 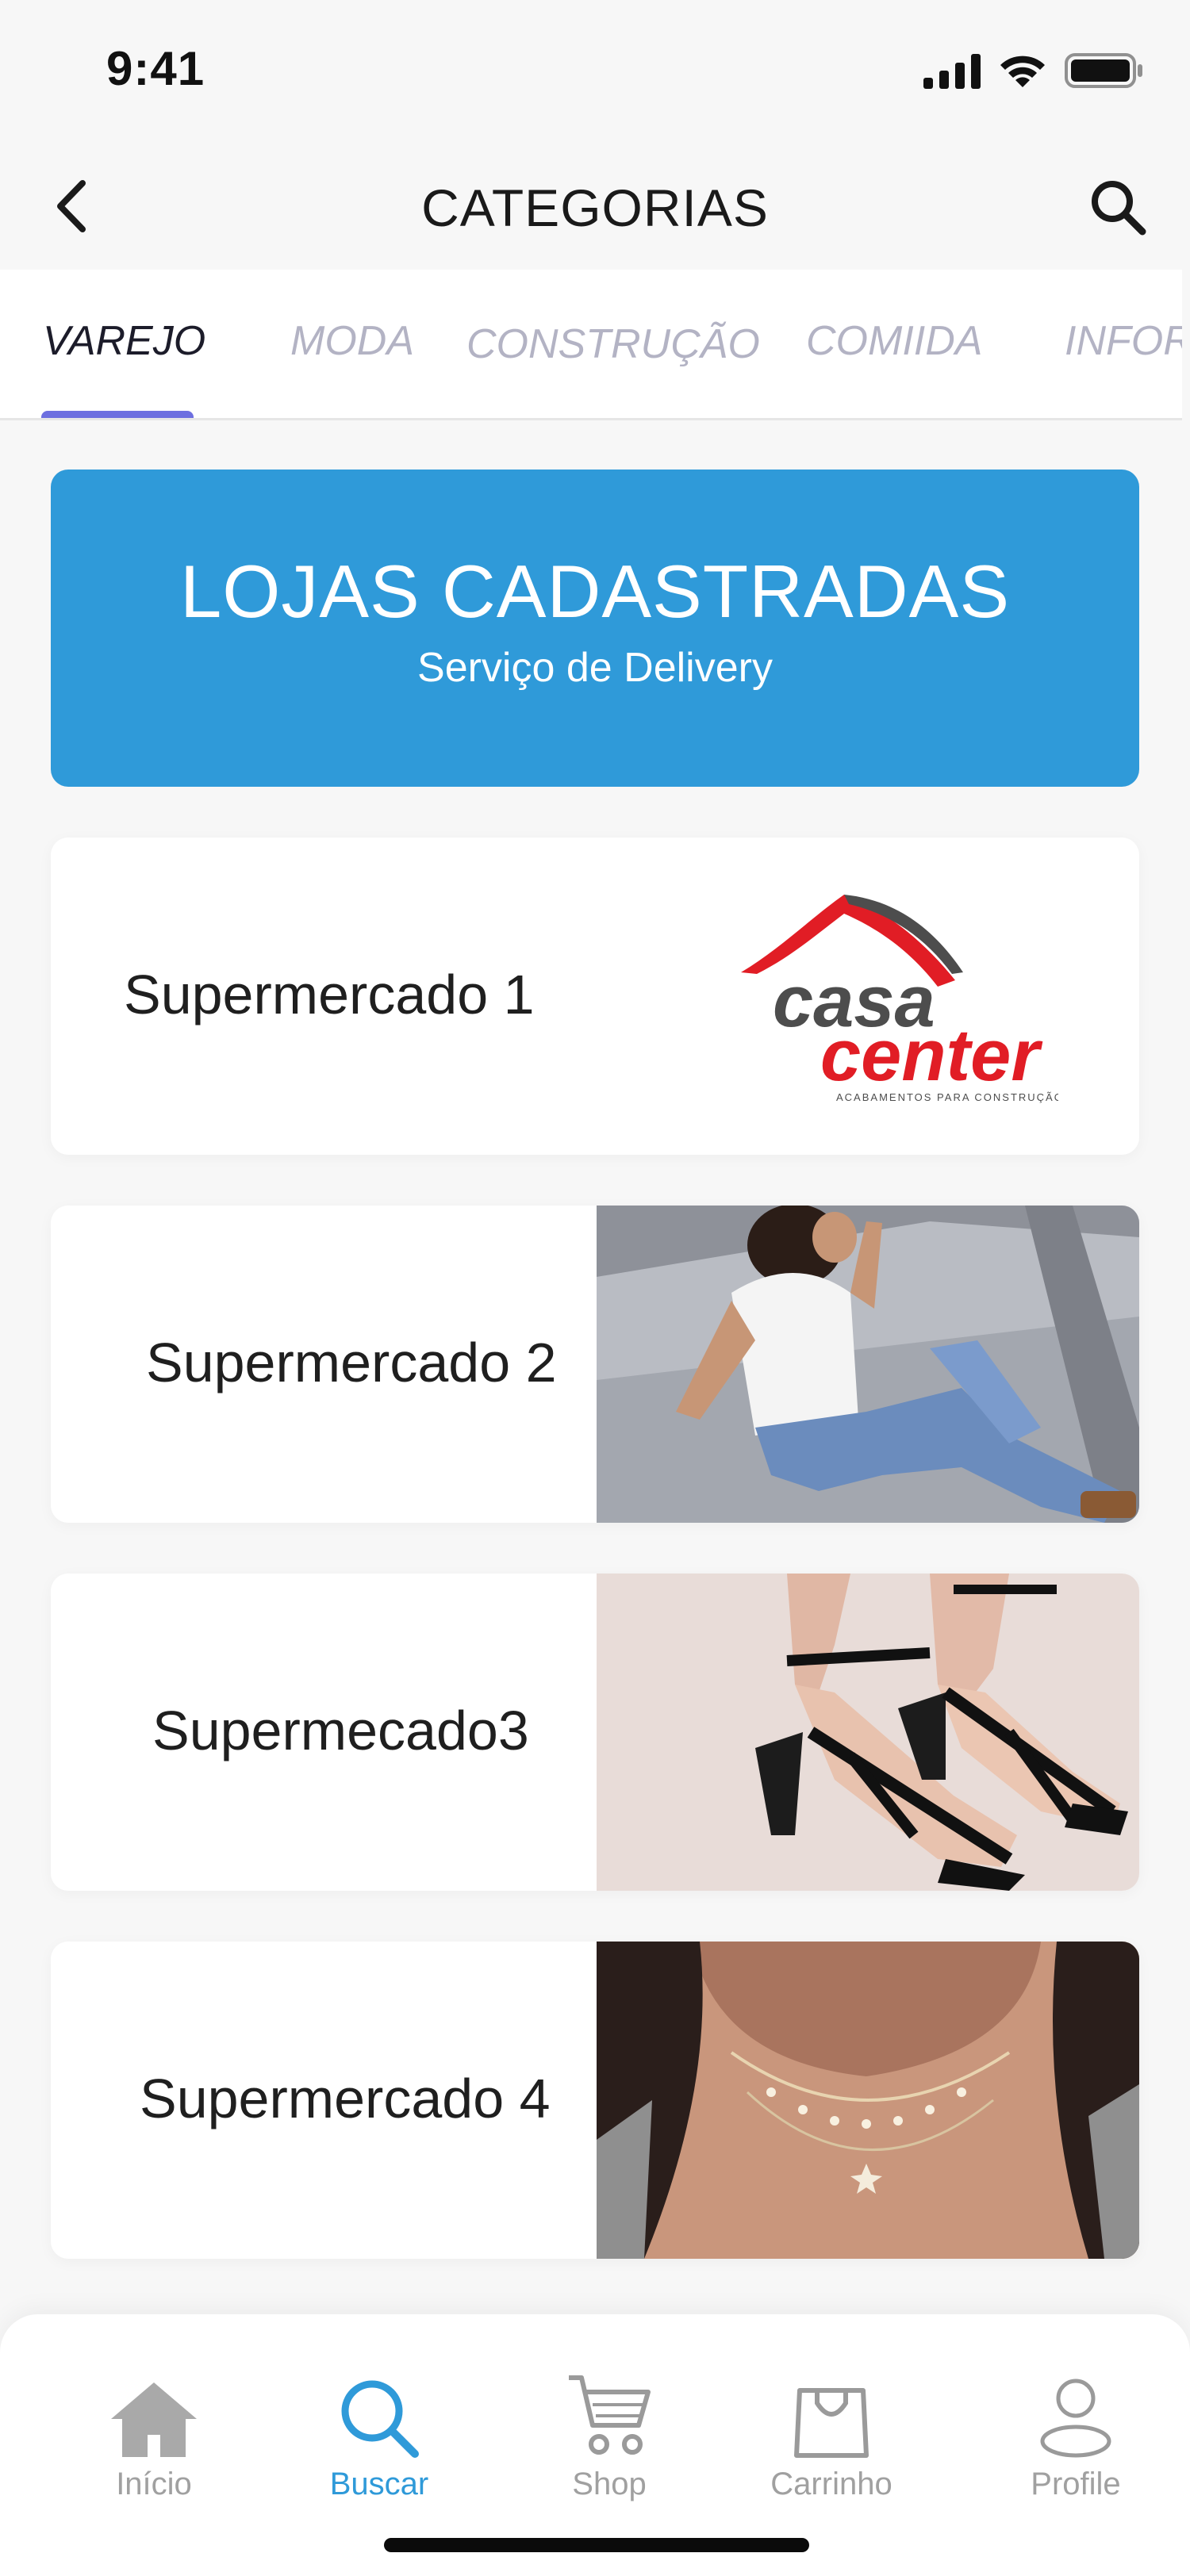 What do you see at coordinates (831, 2484) in the screenshot?
I see `nav-label: Carrinho` at bounding box center [831, 2484].